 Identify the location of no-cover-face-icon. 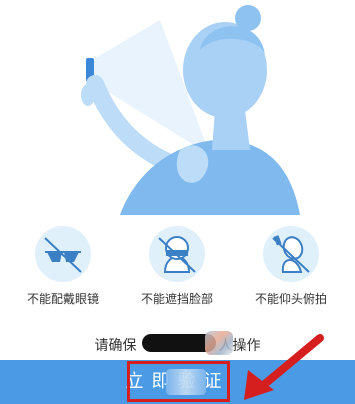
(177, 254).